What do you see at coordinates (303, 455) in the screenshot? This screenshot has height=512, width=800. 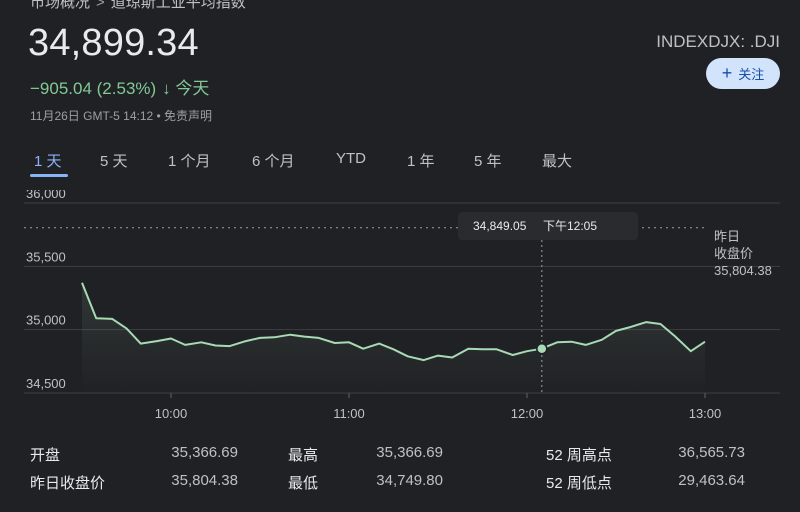 I see `stat-label-high: 最高` at bounding box center [303, 455].